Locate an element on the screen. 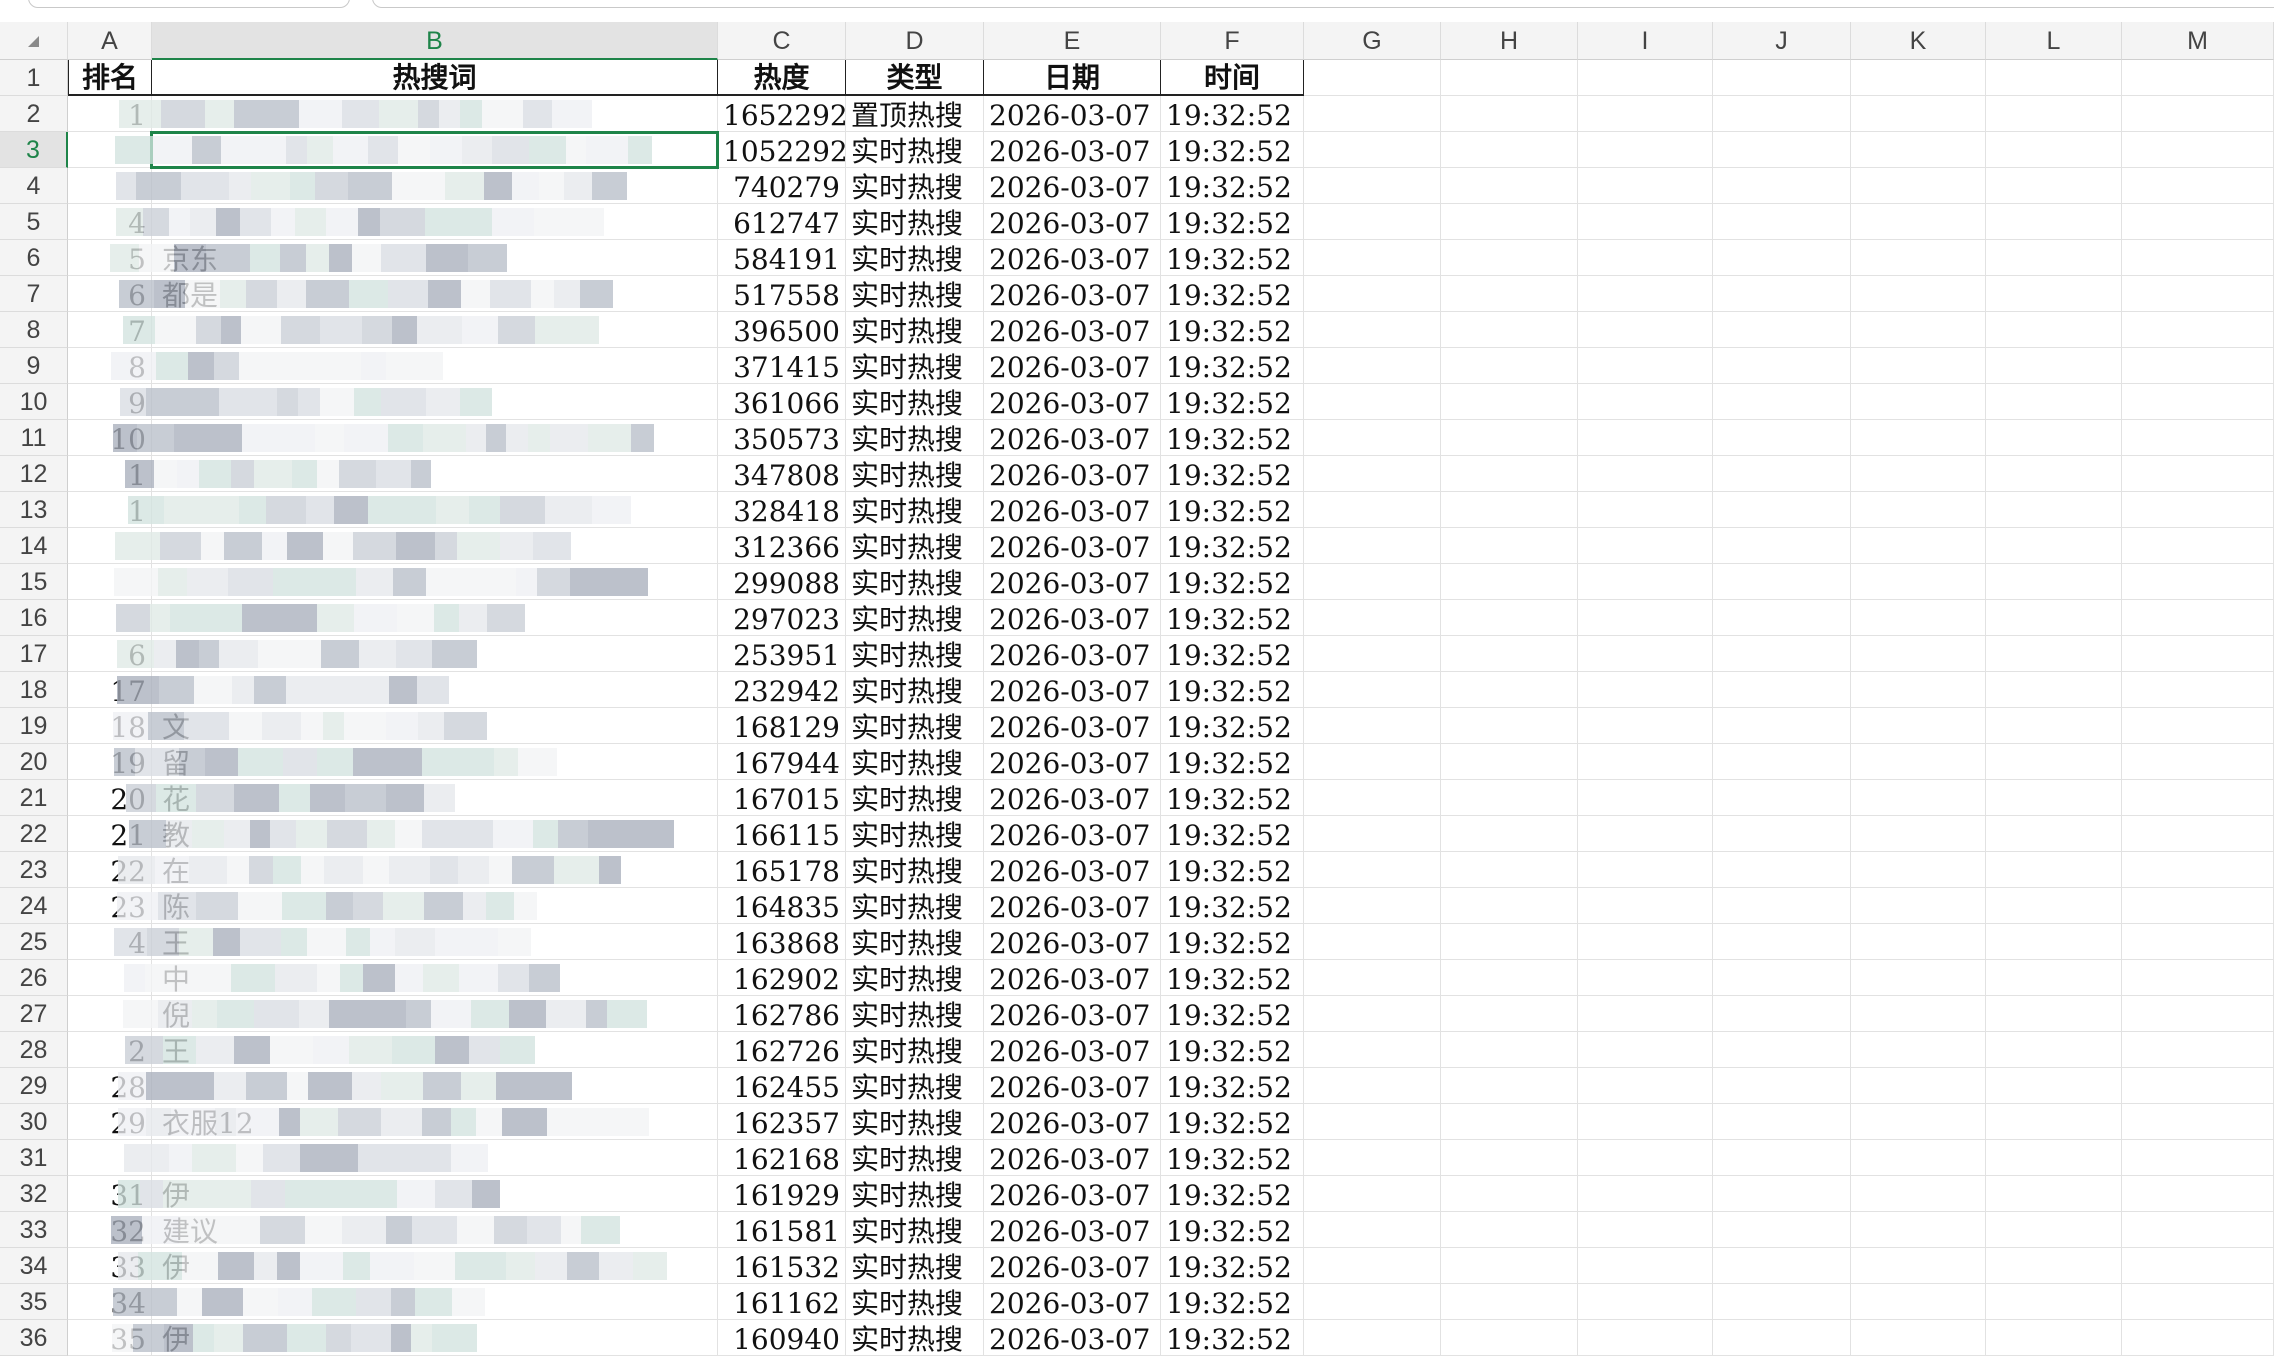  cell-i1 is located at coordinates (1645, 78).